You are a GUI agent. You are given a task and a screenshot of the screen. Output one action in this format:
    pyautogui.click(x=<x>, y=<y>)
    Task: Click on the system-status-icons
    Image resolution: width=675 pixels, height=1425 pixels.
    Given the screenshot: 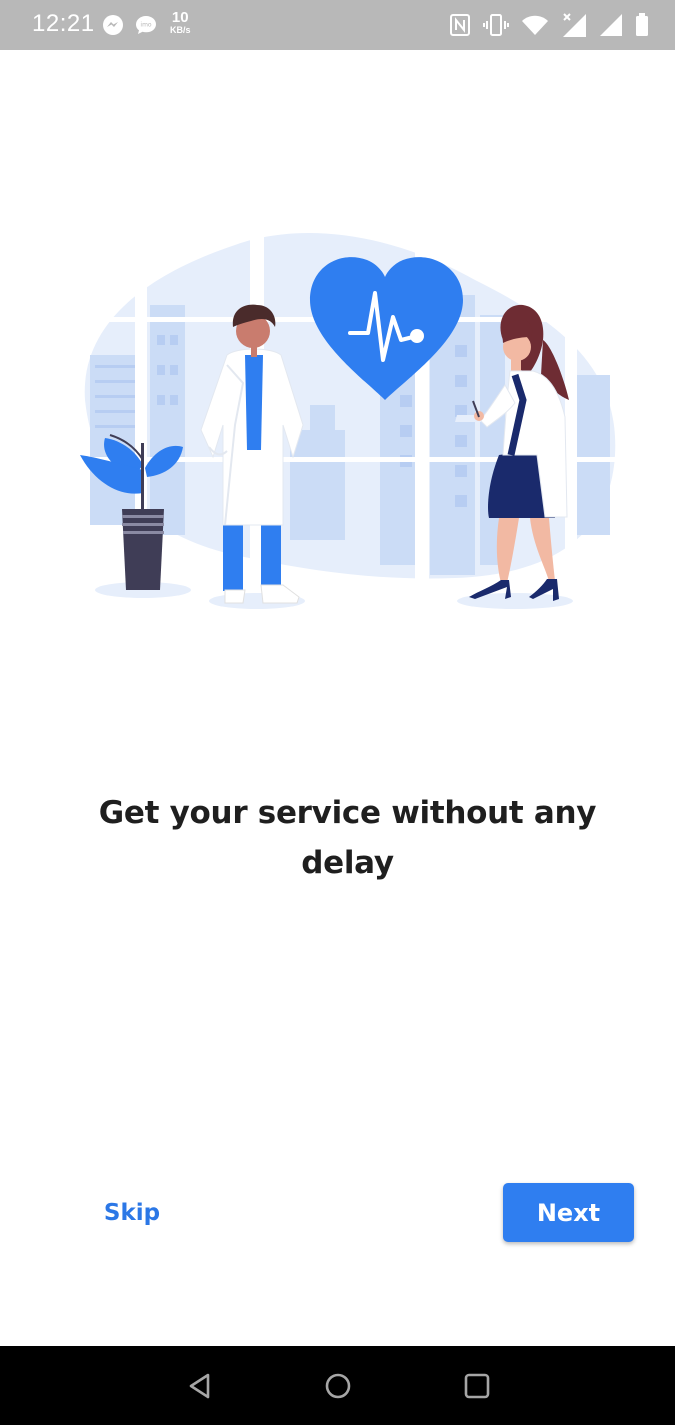 What is the action you would take?
    pyautogui.click(x=549, y=25)
    